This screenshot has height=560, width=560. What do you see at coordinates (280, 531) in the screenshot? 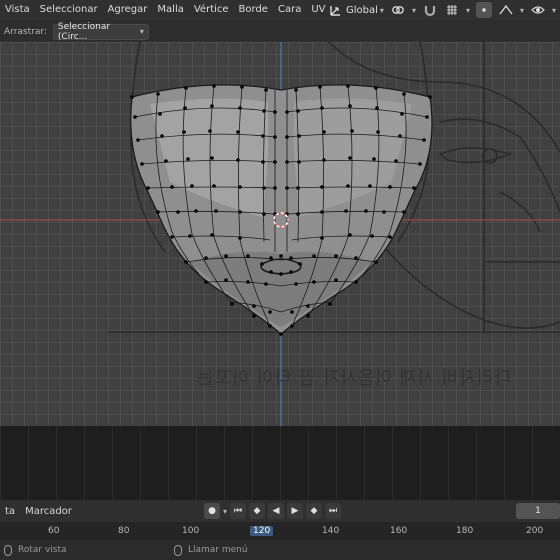
I see `timeline-ruler: 60 80 100 120 140 160 180 200` at bounding box center [280, 531].